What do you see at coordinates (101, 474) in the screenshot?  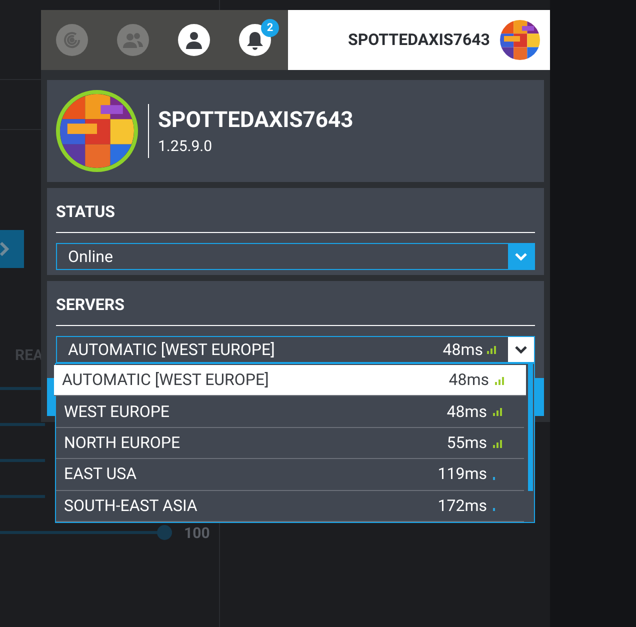 I see `server-name: EAST USA` at bounding box center [101, 474].